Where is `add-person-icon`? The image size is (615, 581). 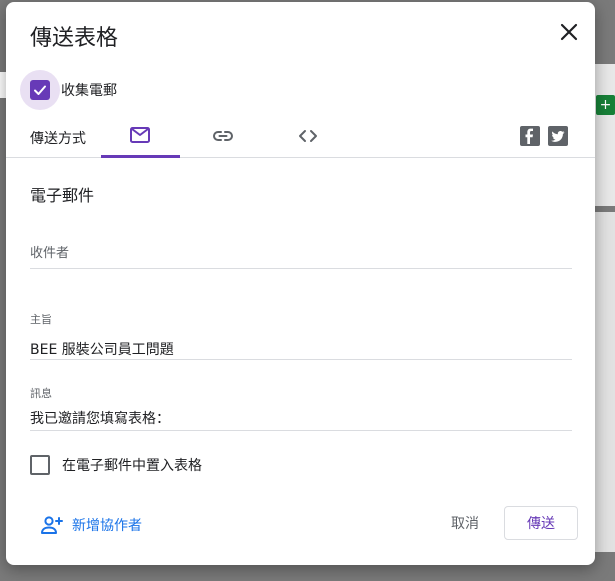
add-person-icon is located at coordinates (52, 525).